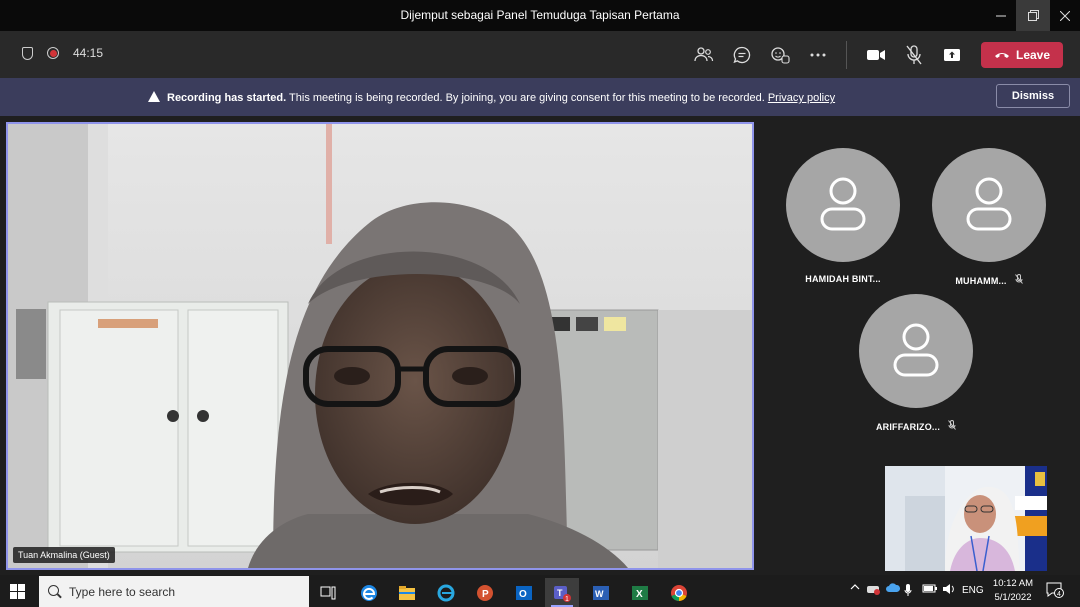 The height and width of the screenshot is (607, 1080). Describe the element at coordinates (1059, 594) in the screenshot. I see `notification-count: 4` at that location.